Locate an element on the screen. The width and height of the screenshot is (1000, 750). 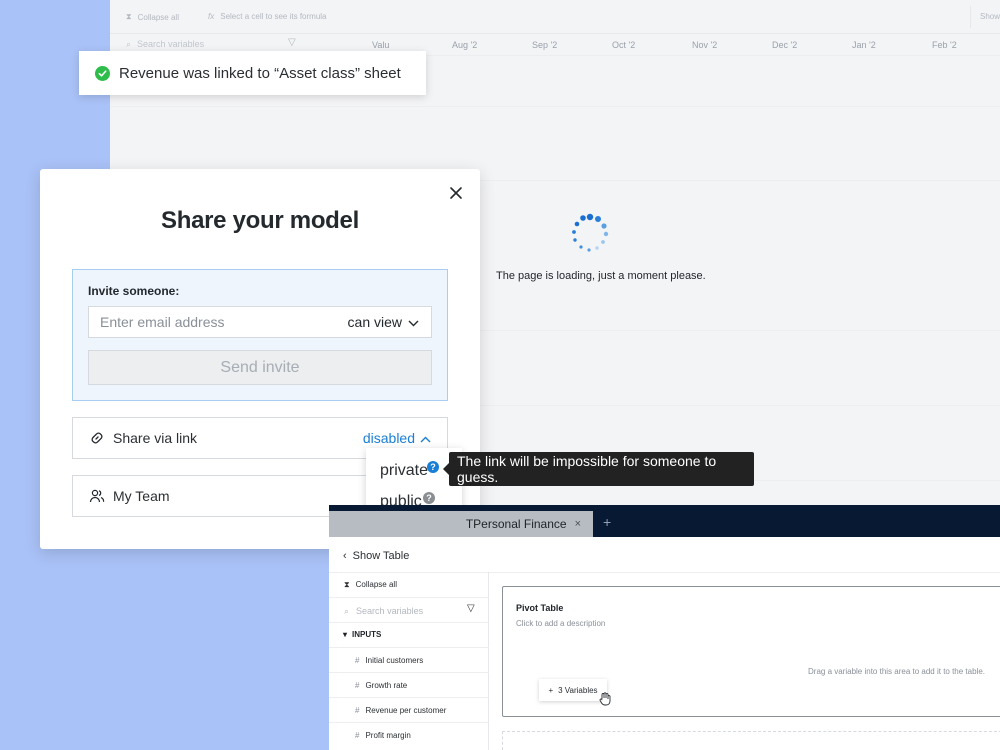
link-icon is located at coordinates (97, 438).